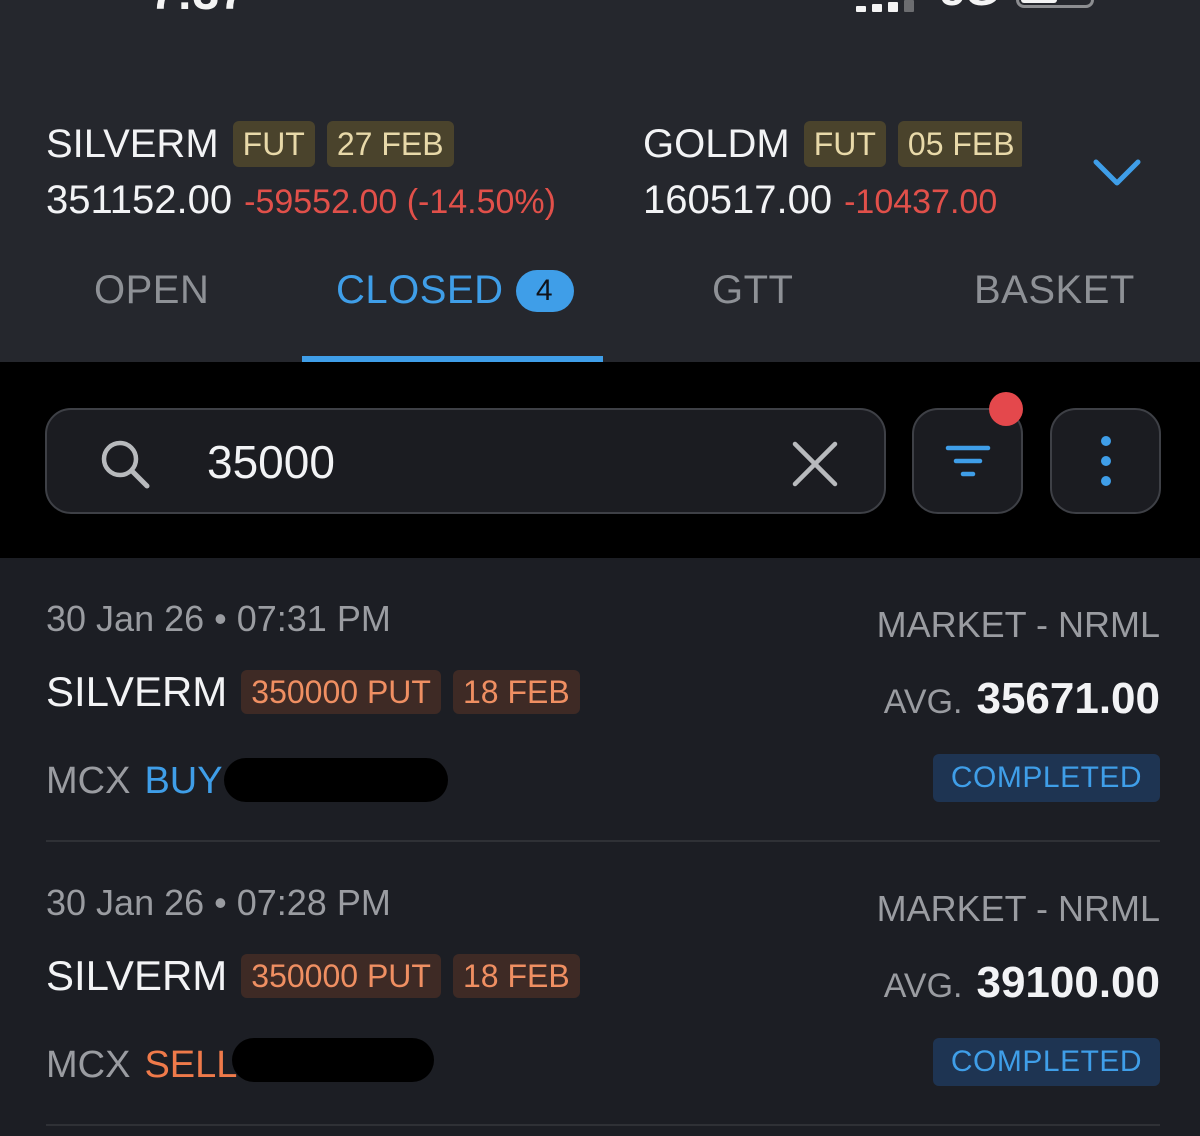 This screenshot has width=1200, height=1136. What do you see at coordinates (969, 8) in the screenshot?
I see `network-label: 5G` at bounding box center [969, 8].